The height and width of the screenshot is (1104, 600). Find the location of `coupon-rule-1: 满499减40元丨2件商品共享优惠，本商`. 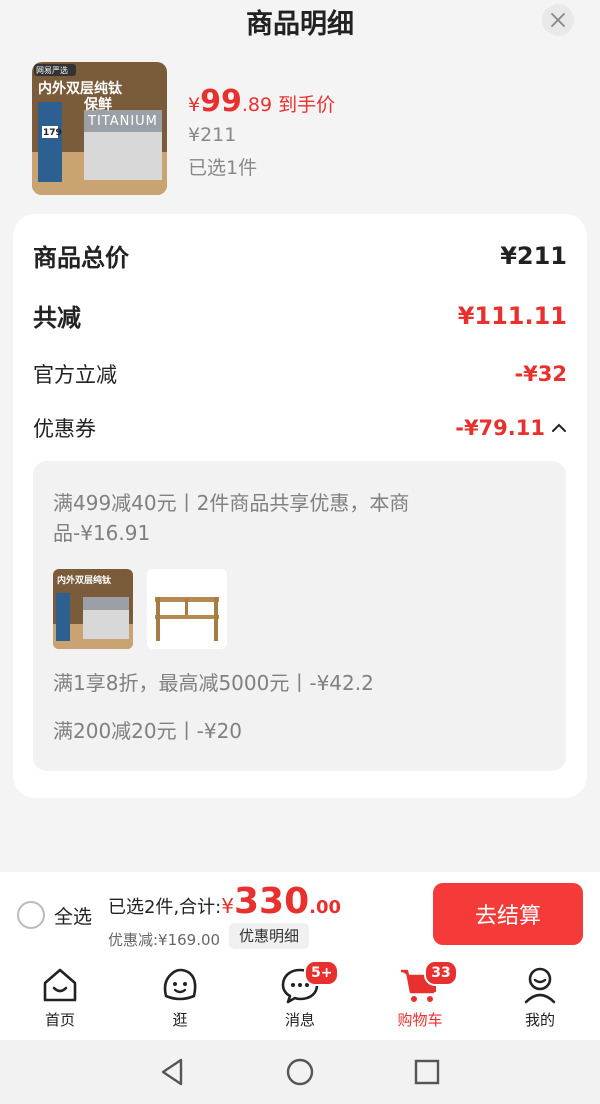

coupon-rule-1: 满499减40元丨2件商品共享优惠，本商 is located at coordinates (231, 503).